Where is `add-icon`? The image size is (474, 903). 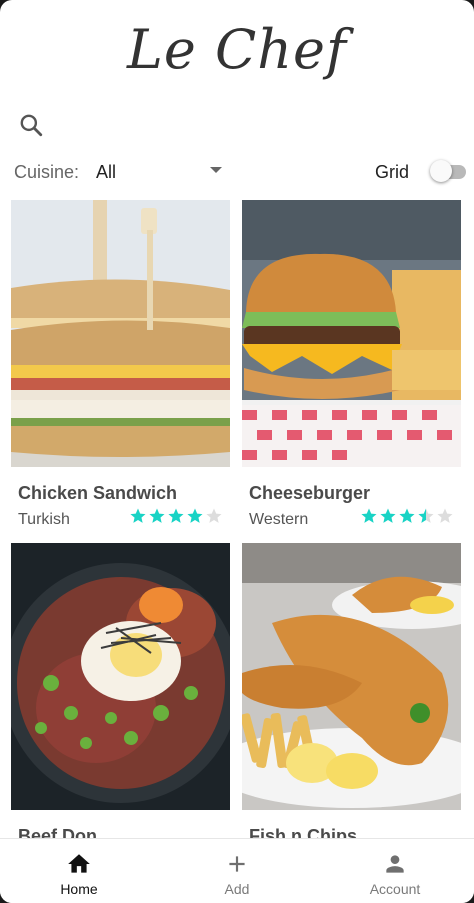
add-icon is located at coordinates (237, 864).